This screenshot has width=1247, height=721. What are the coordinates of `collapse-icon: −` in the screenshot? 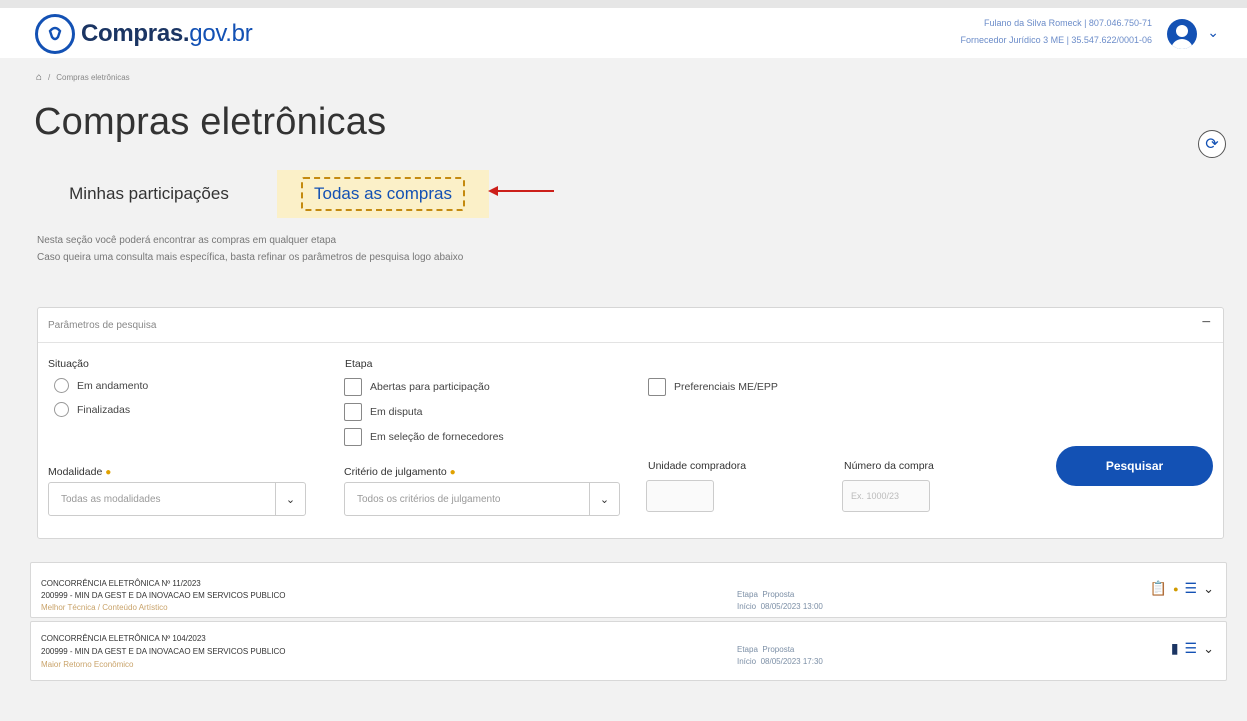 It's located at (1206, 323).